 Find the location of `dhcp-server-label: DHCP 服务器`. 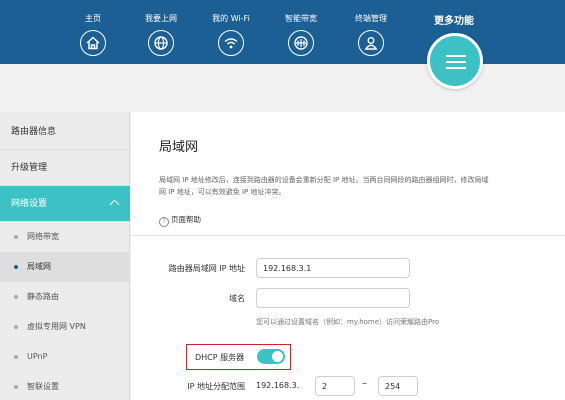

dhcp-server-label: DHCP 服务器 is located at coordinates (220, 357).